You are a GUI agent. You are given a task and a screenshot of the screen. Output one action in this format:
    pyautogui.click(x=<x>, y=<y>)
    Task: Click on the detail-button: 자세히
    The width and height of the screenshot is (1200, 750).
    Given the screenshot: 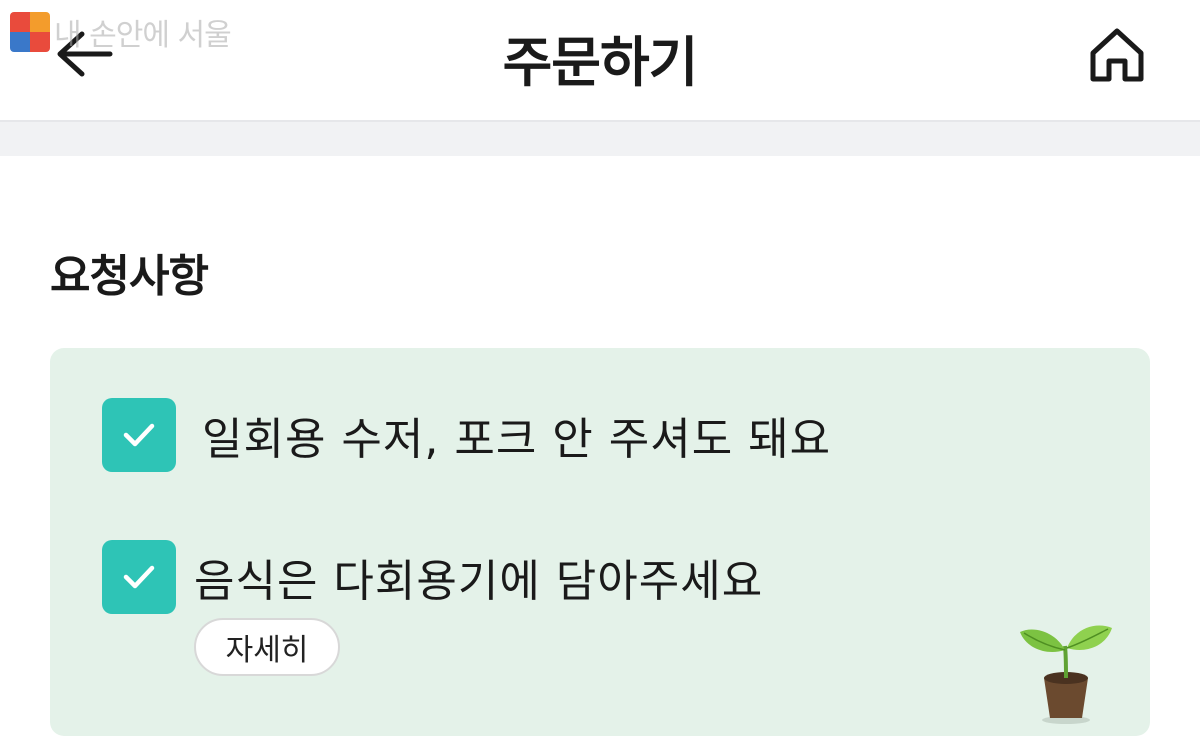 What is the action you would take?
    pyautogui.click(x=267, y=647)
    